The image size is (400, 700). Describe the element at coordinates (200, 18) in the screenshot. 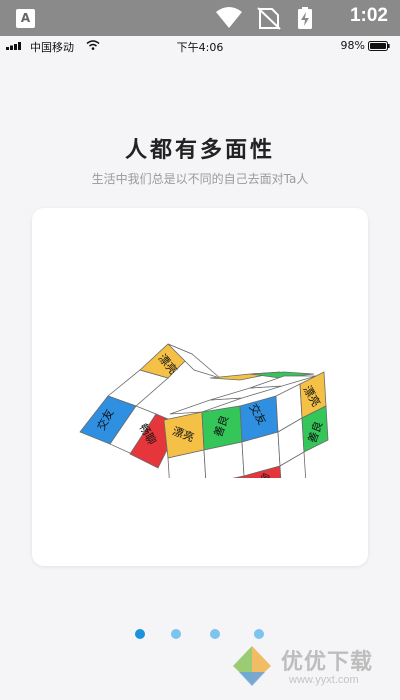

I see `system-status-bar: A 1:02` at that location.